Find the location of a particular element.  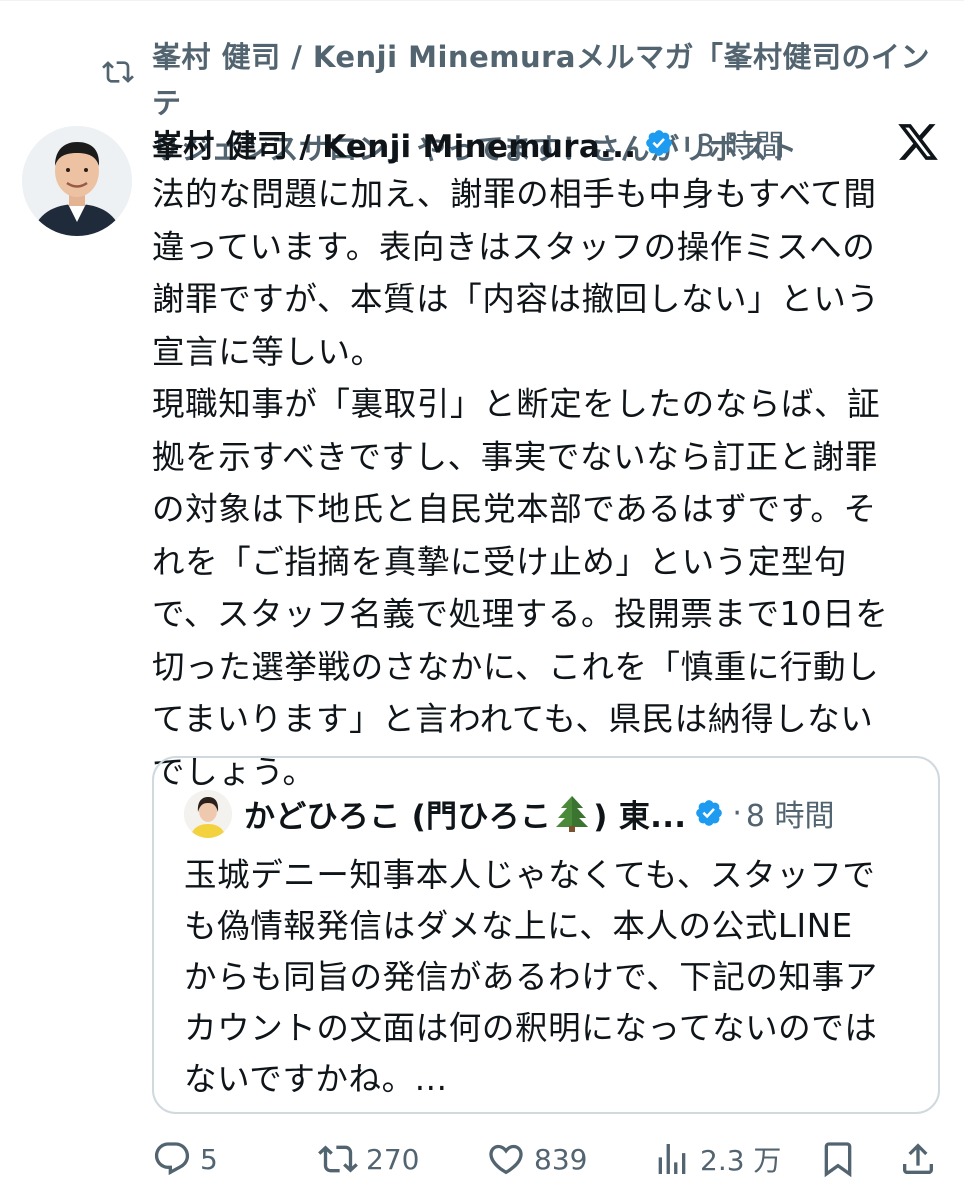

quoted-author-avatar is located at coordinates (208, 814).